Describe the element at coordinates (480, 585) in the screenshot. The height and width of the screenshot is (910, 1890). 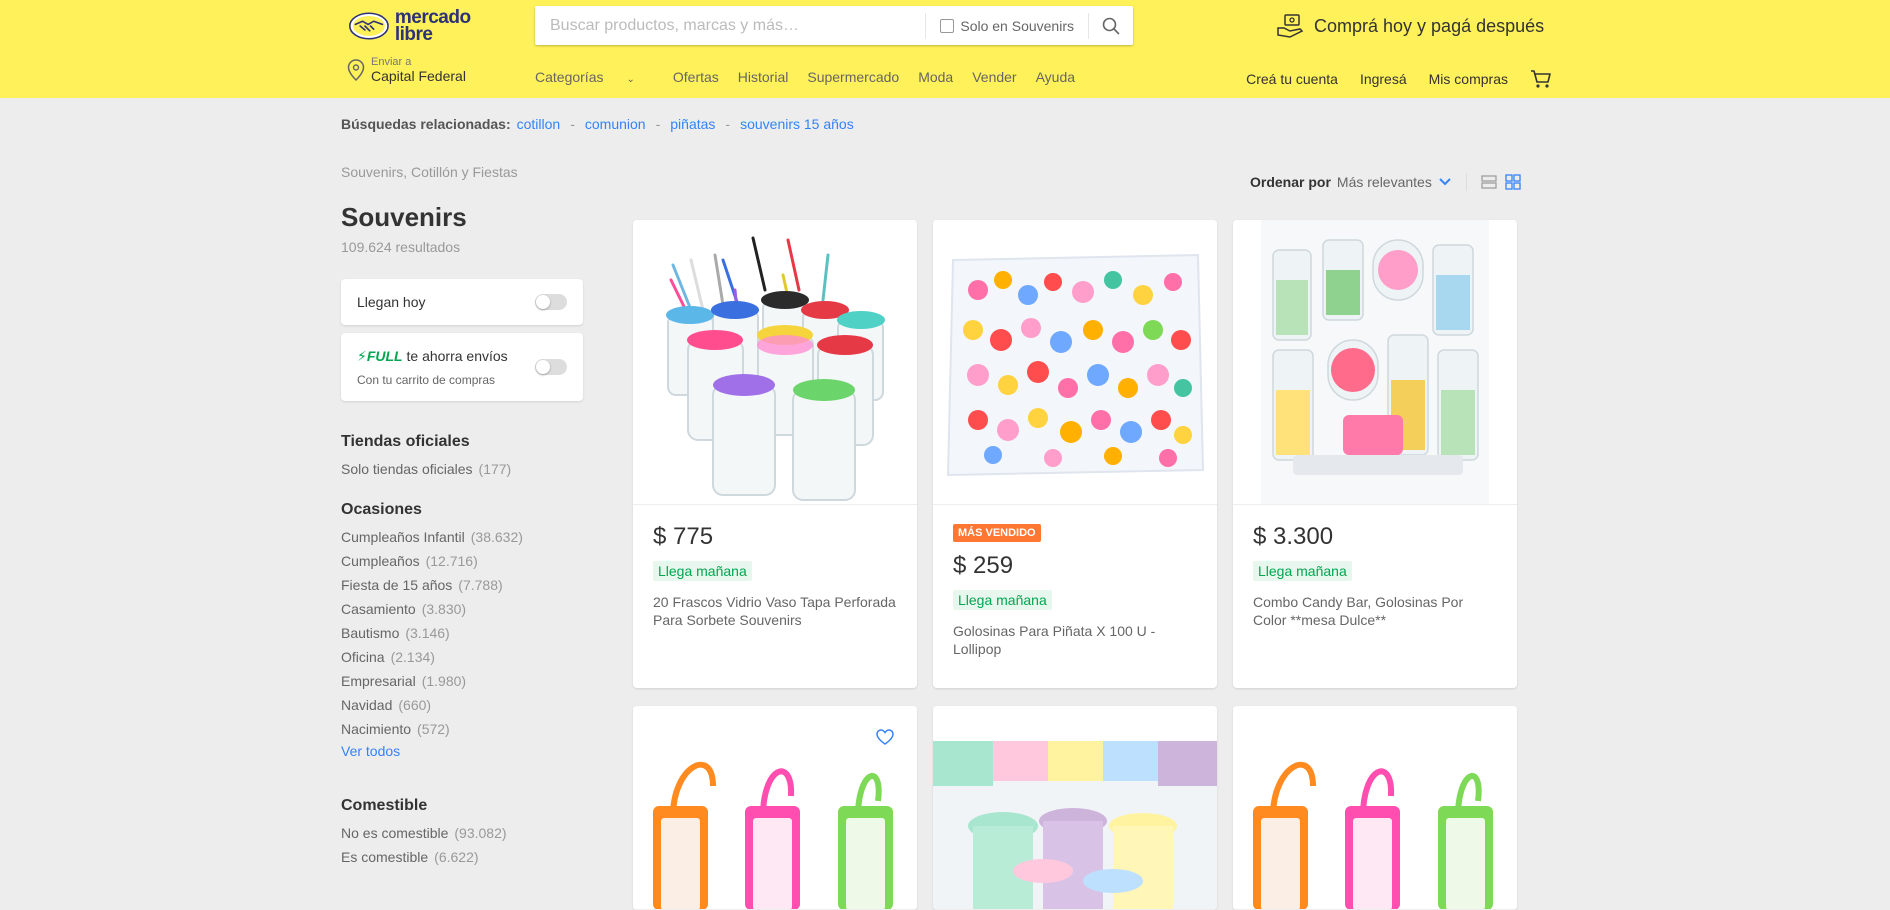
I see `filter-item-count: (7.788)` at that location.